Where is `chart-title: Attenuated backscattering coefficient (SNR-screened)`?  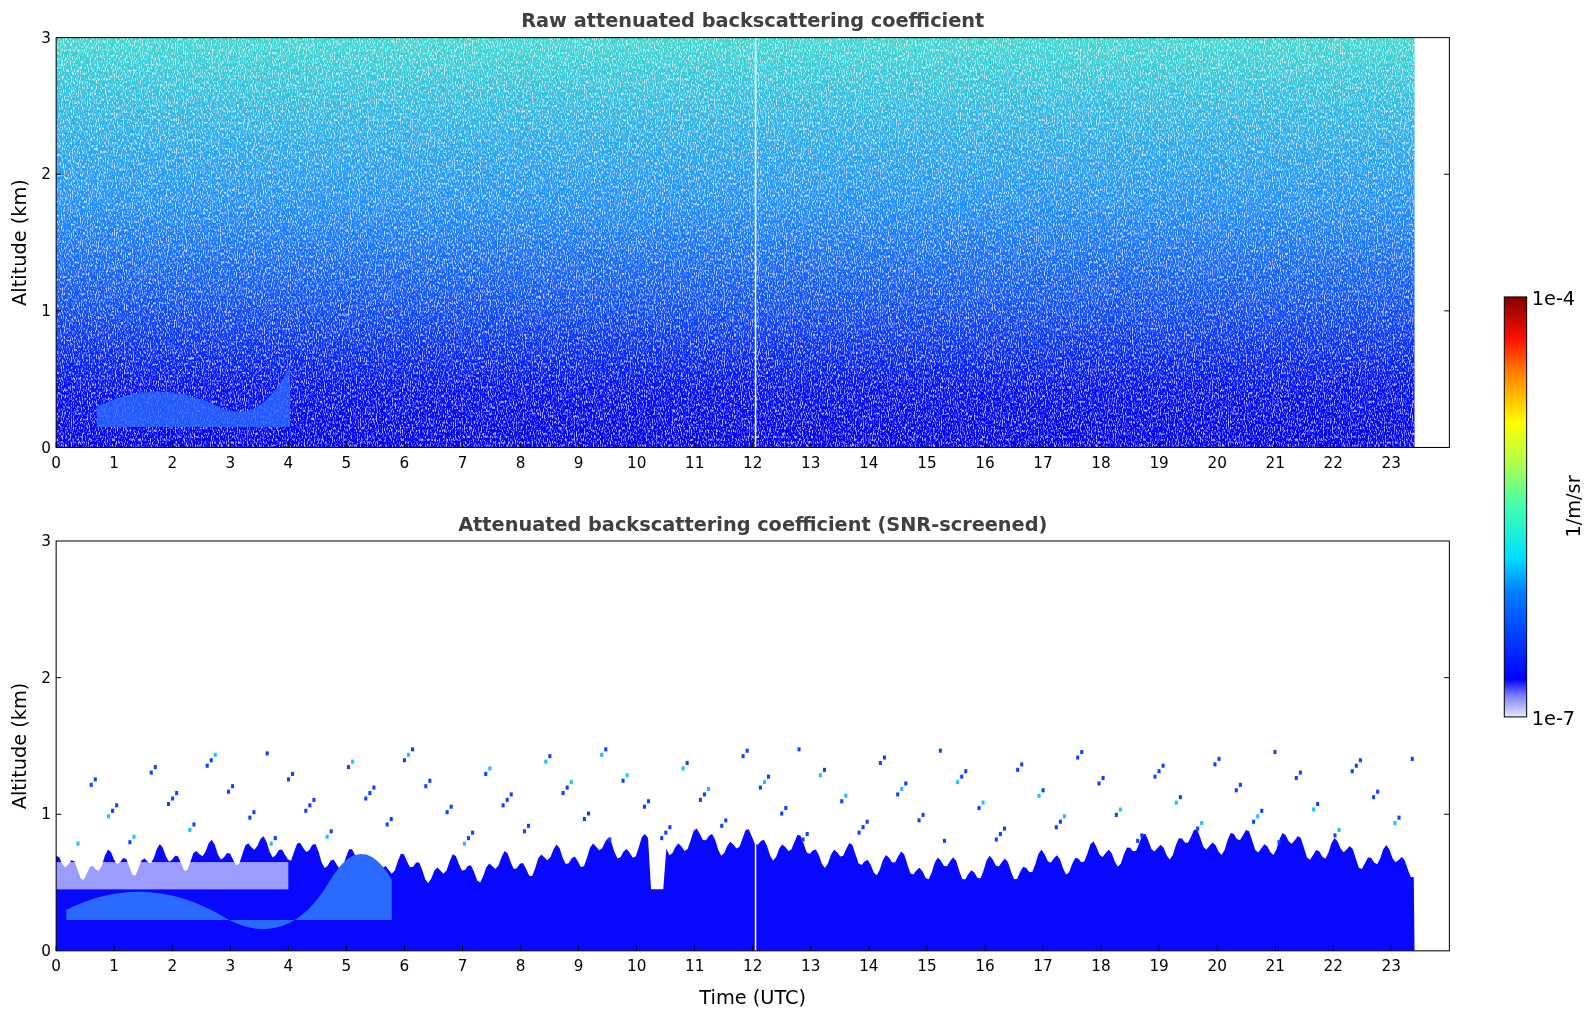
chart-title: Attenuated backscattering coefficient (SNR-screened) is located at coordinates (753, 524).